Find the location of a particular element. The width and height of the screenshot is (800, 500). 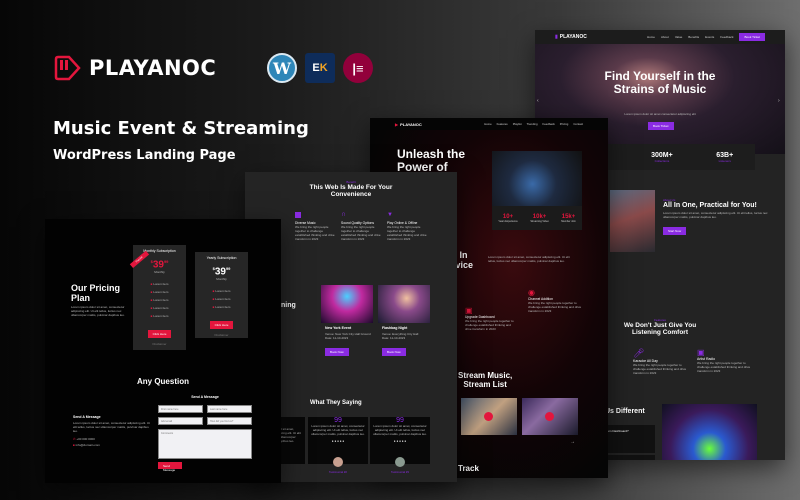

form-title: Send A Message is located at coordinates (205, 397).